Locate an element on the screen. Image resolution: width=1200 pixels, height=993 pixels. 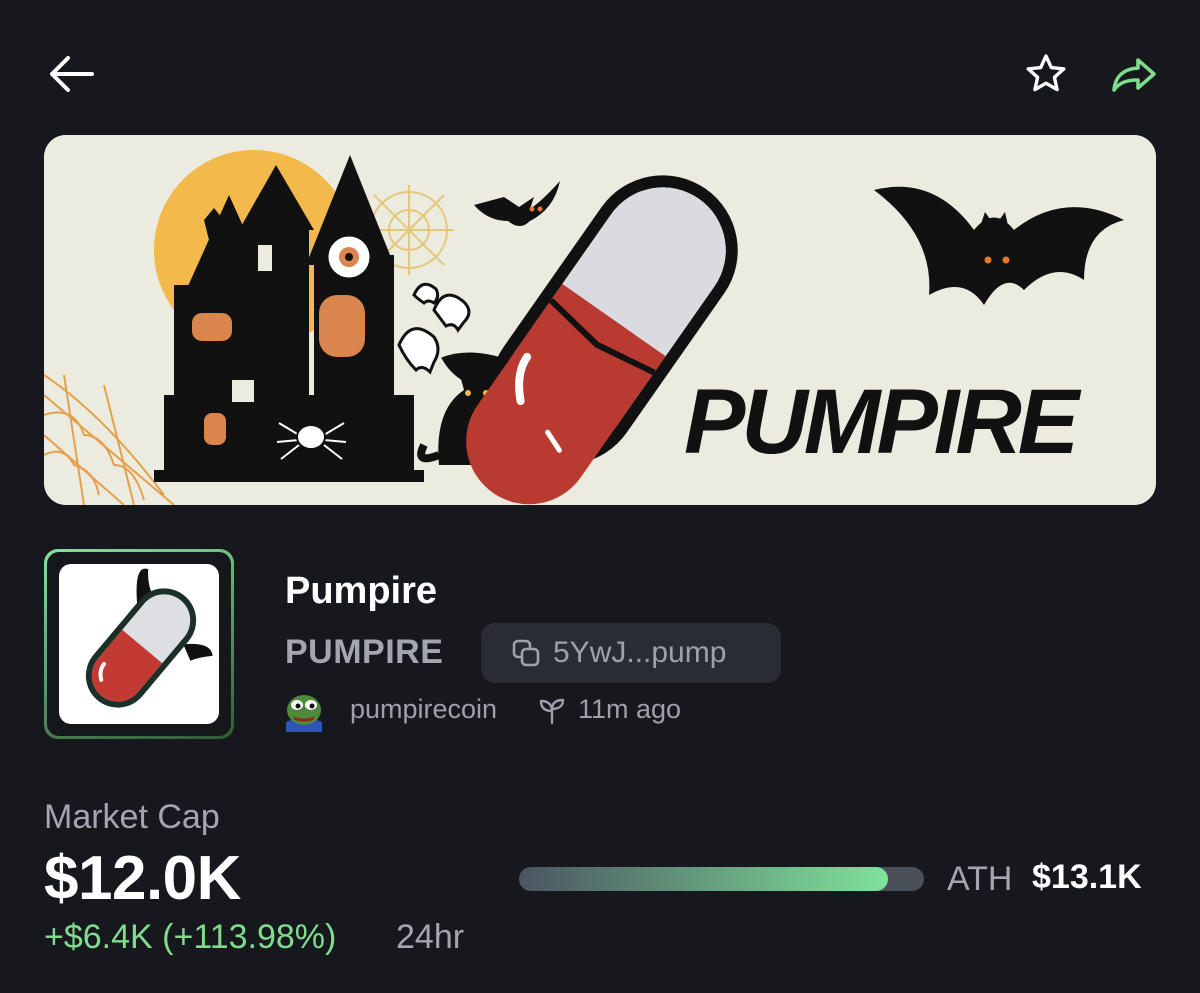
creator-username: pumpirecoin is located at coordinates (423, 709).